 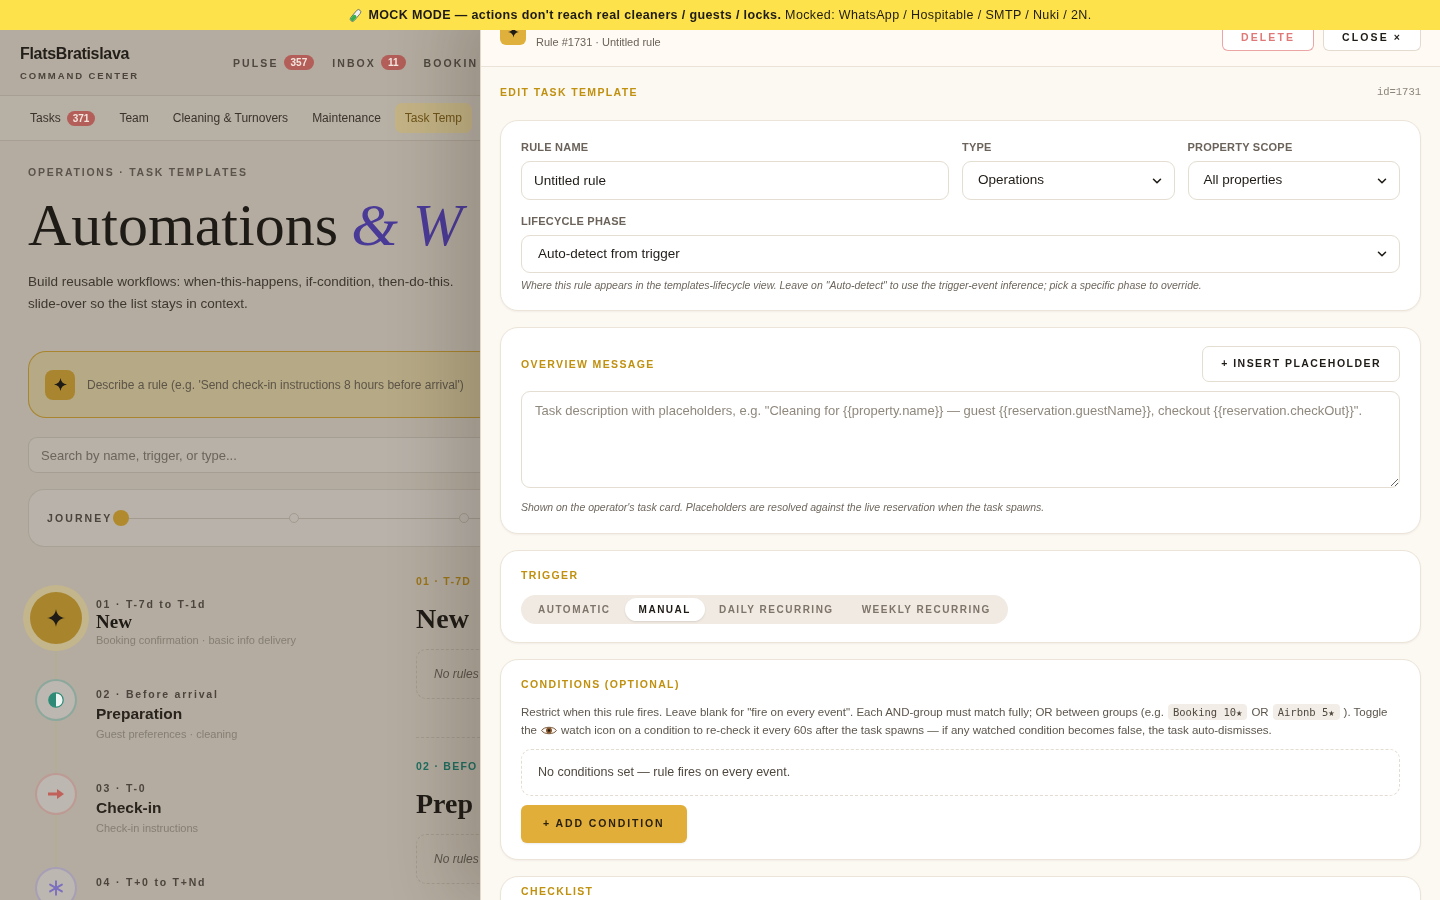 I want to click on section-title: OVERVIEW MESSAGE, so click(x=588, y=364).